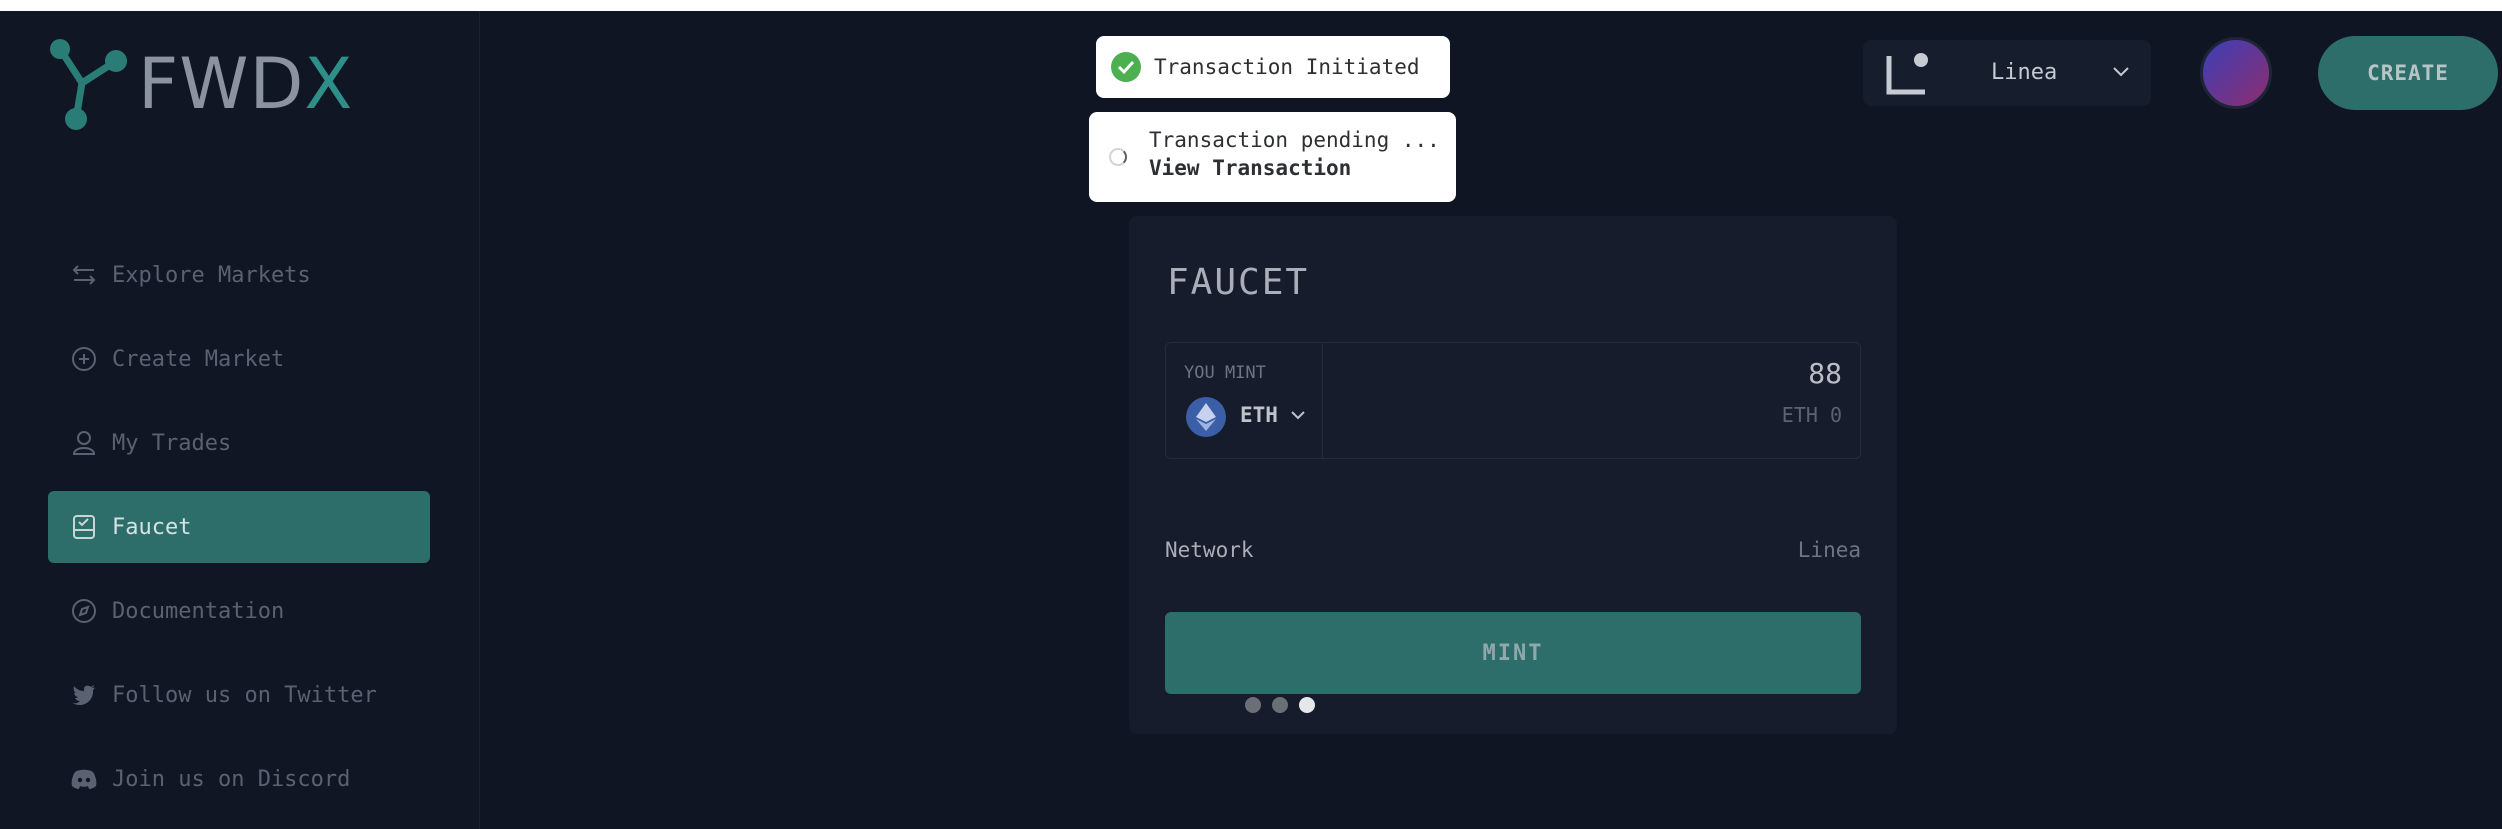 Image resolution: width=2502 pixels, height=829 pixels. Describe the element at coordinates (1251, 5) in the screenshot. I see `top-strip` at that location.